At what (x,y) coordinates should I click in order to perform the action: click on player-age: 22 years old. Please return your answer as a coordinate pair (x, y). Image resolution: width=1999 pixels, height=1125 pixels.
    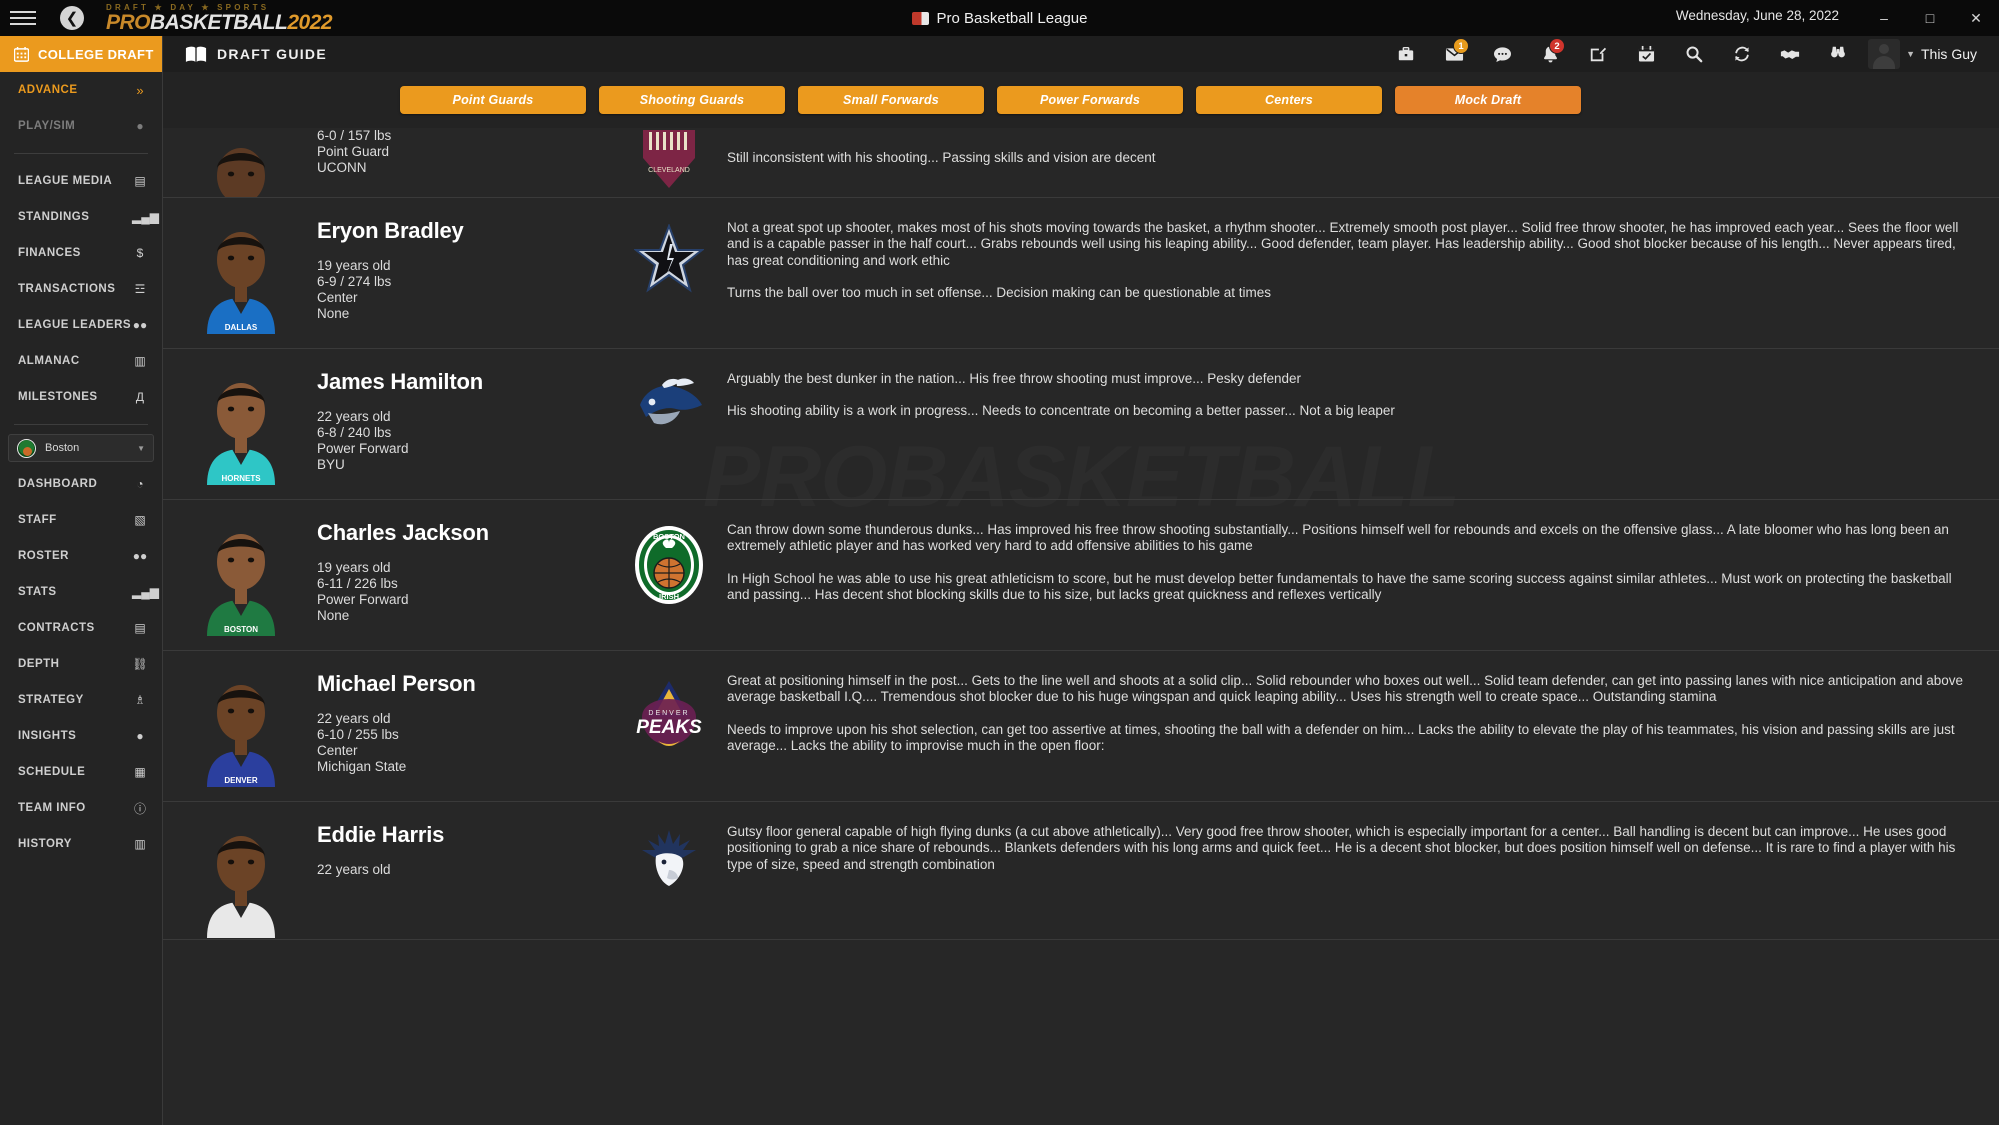
    Looking at the image, I should click on (354, 718).